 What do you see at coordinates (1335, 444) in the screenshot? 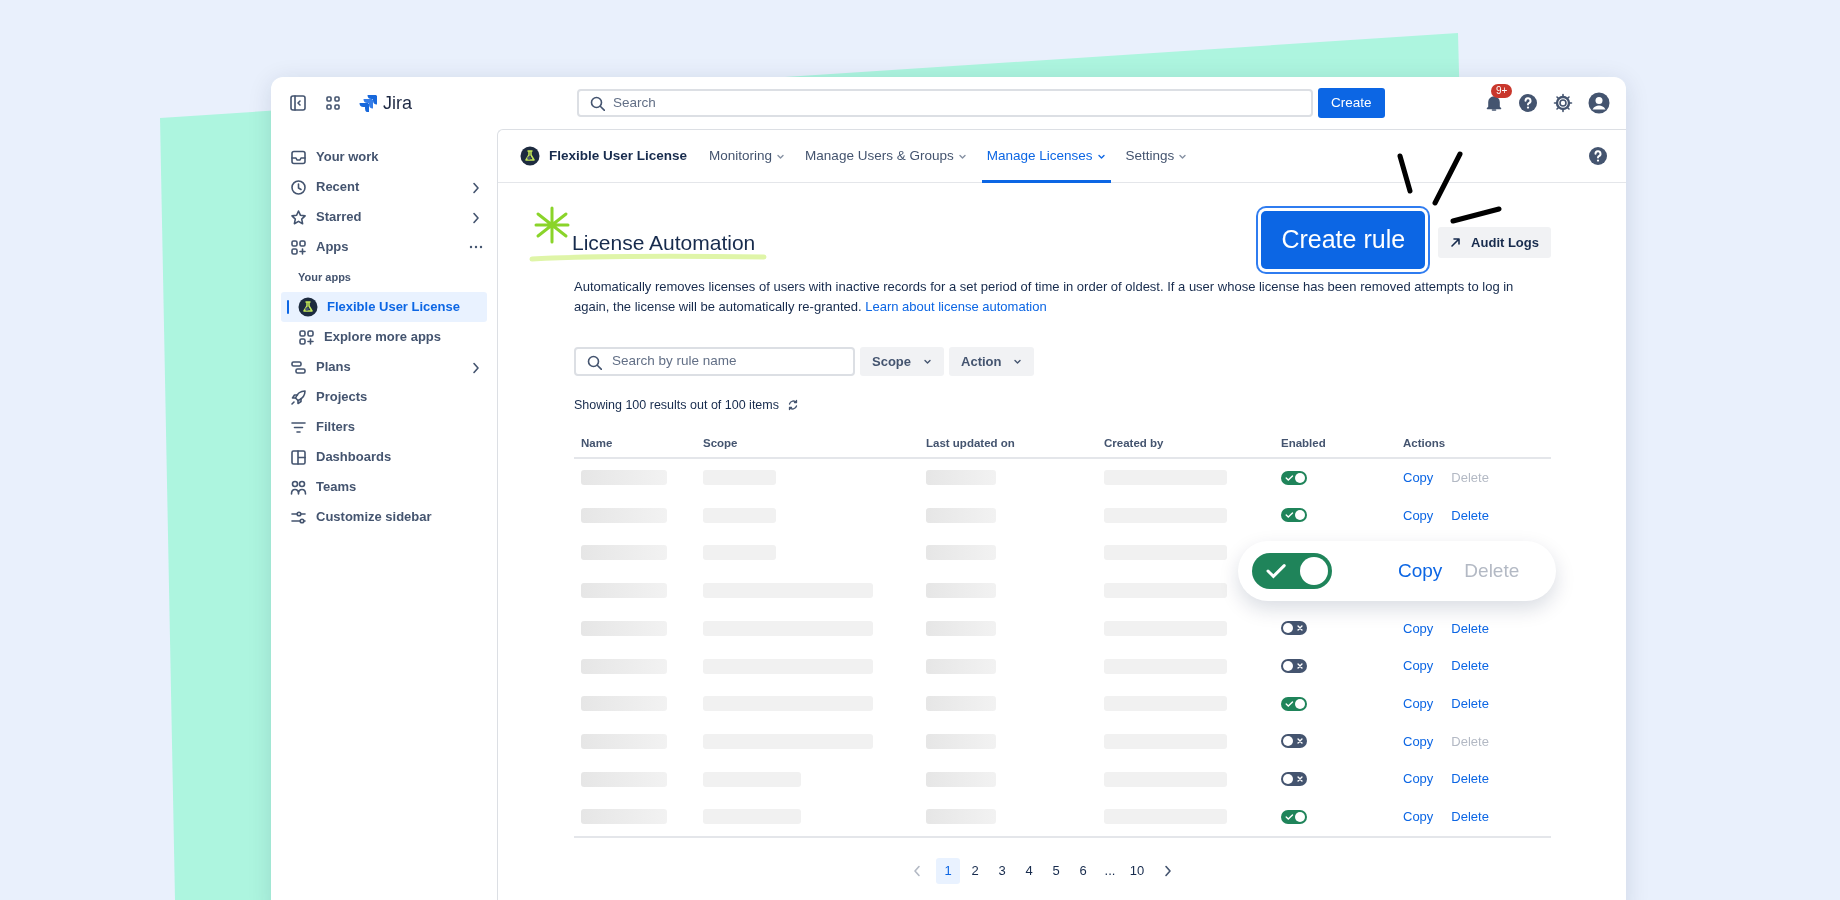
I see `column-header: Enabled` at bounding box center [1335, 444].